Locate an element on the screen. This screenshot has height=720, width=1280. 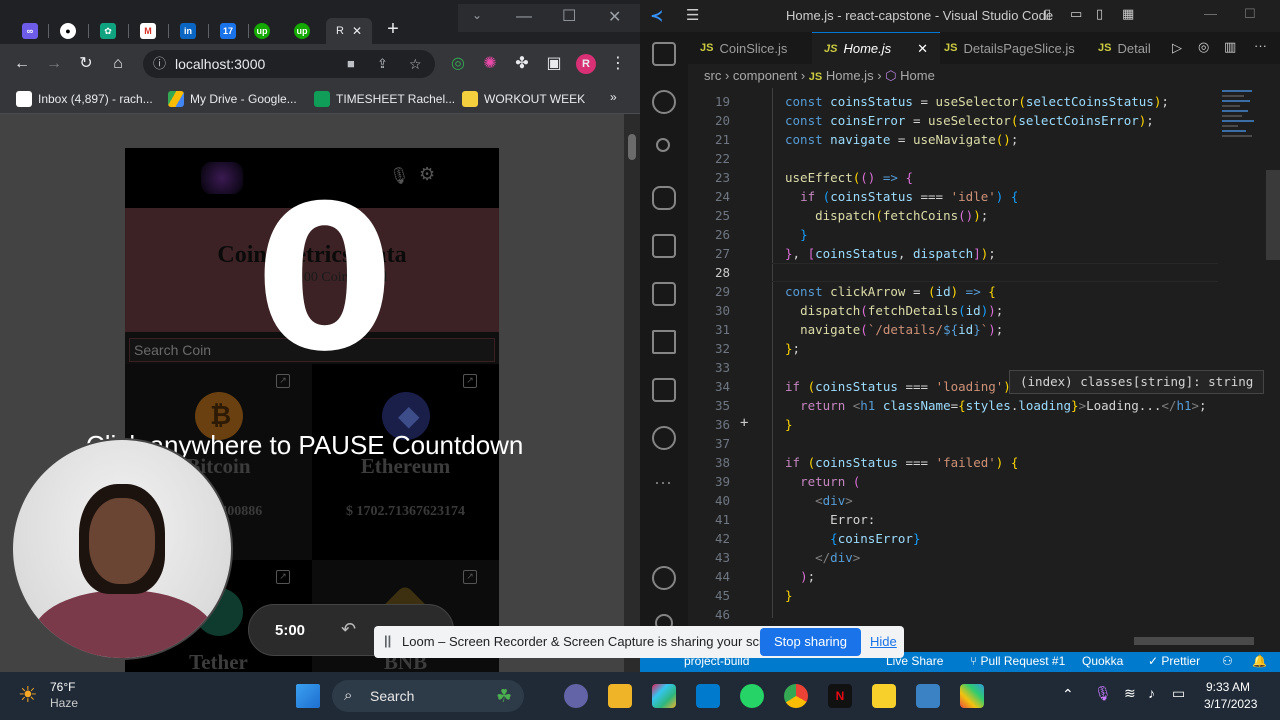
minimap is located at coordinates (1243, 168).